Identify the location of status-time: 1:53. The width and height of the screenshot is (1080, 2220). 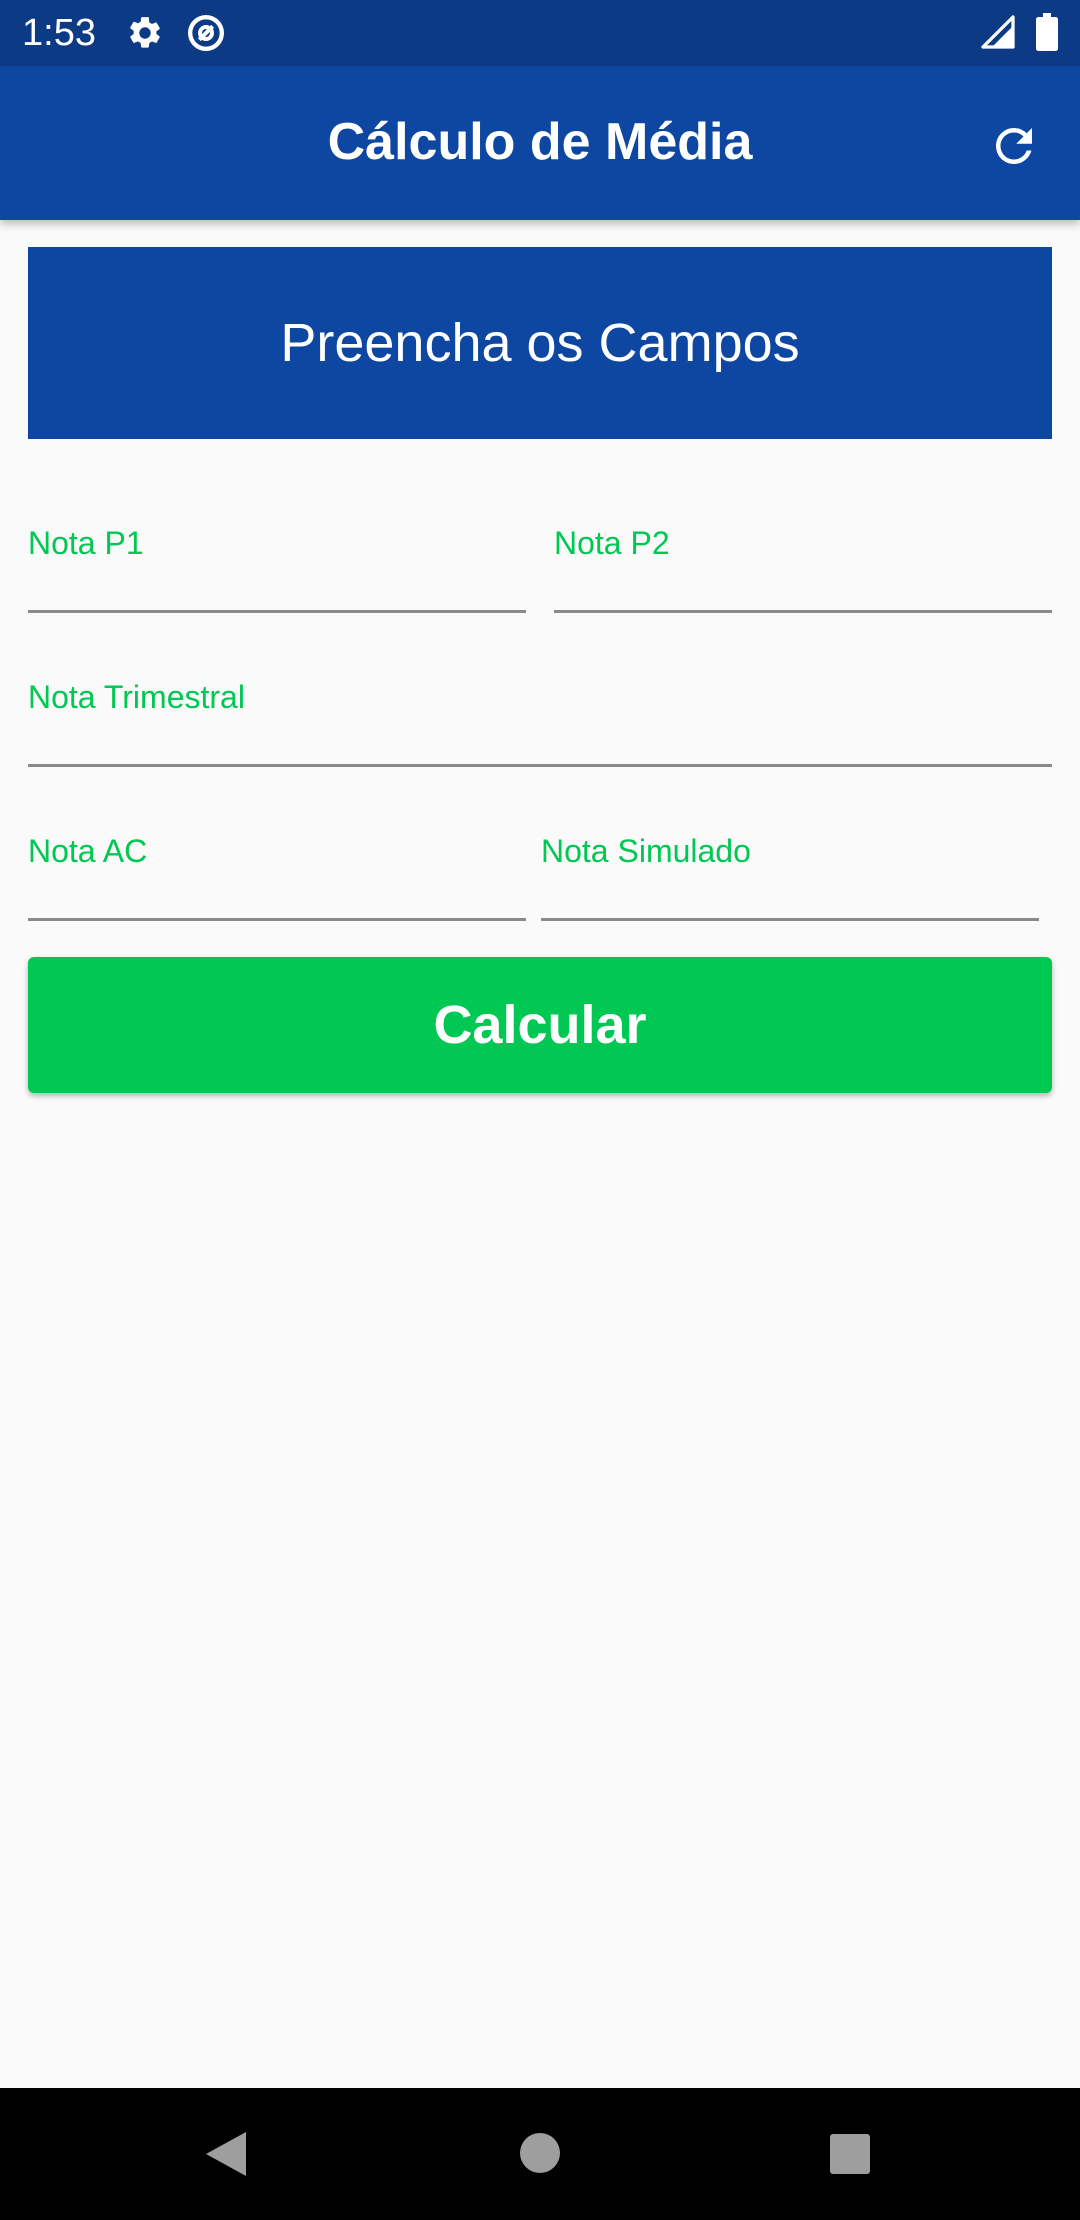
(59, 33).